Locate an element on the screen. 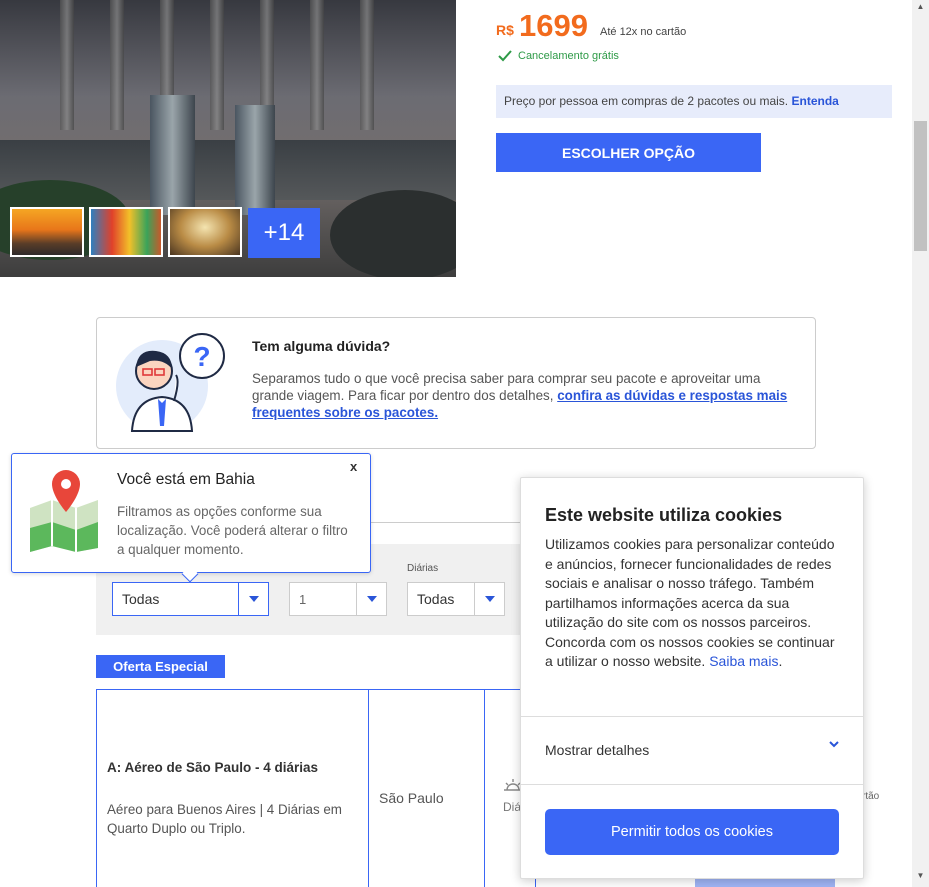 This screenshot has height=887, width=929. special-offer-badge: Oferta Especial is located at coordinates (160, 666).